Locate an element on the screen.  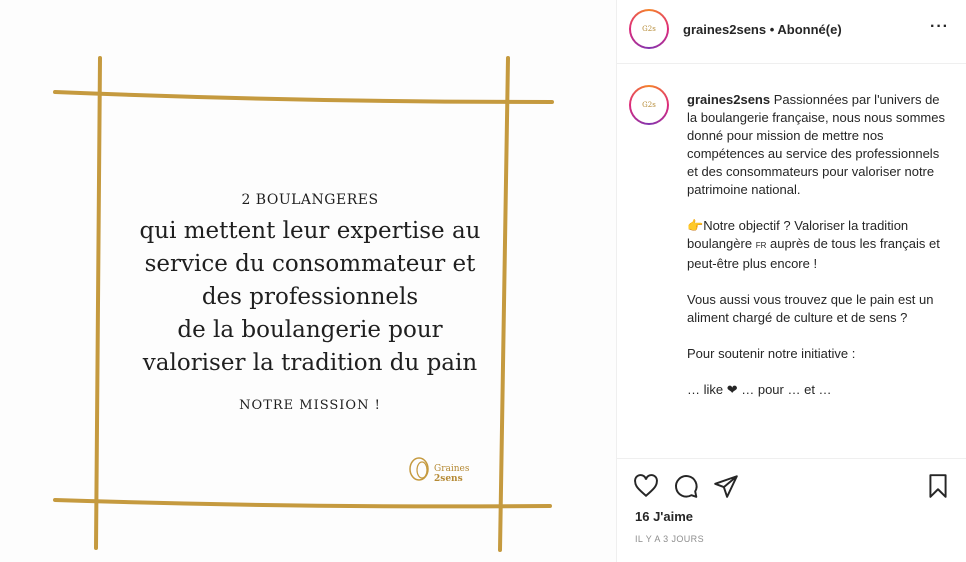
send-icon is located at coordinates (726, 486).